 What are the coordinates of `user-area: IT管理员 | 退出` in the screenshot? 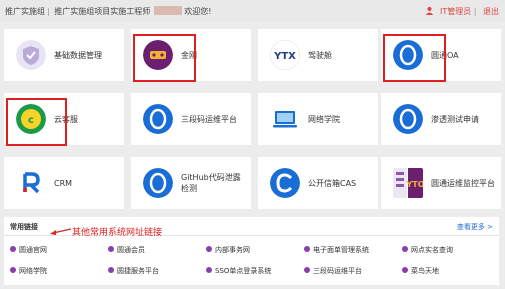 It's located at (462, 11).